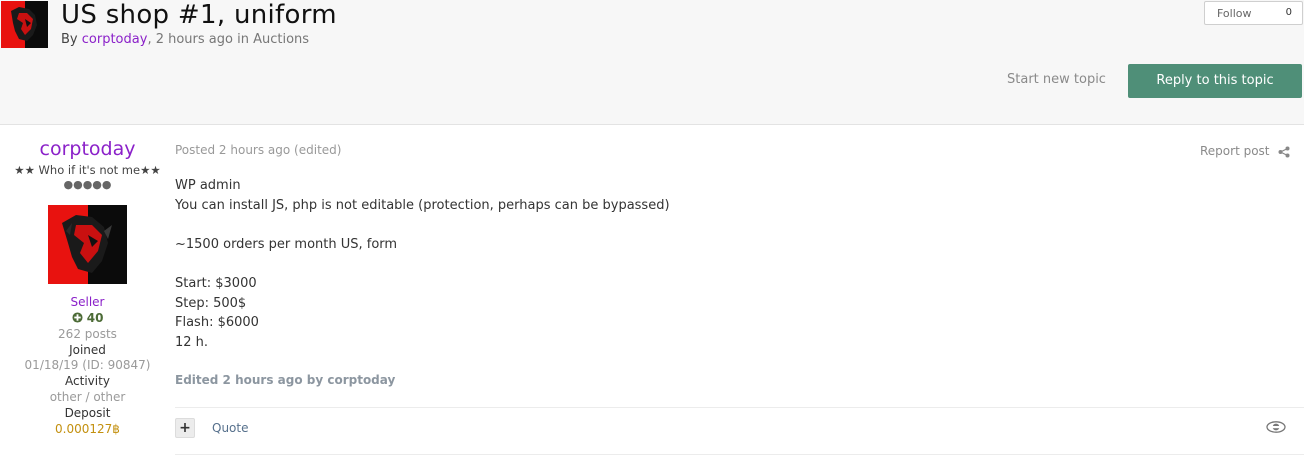  I want to click on by-label: By, so click(69, 39).